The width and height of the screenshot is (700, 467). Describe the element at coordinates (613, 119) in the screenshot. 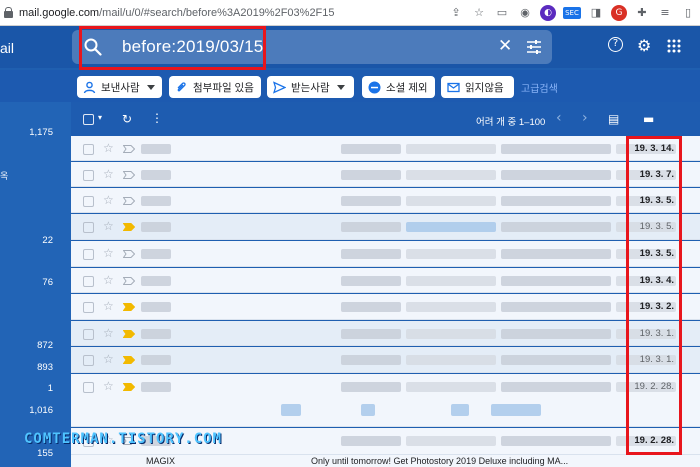

I see `density-icon: ▤` at that location.